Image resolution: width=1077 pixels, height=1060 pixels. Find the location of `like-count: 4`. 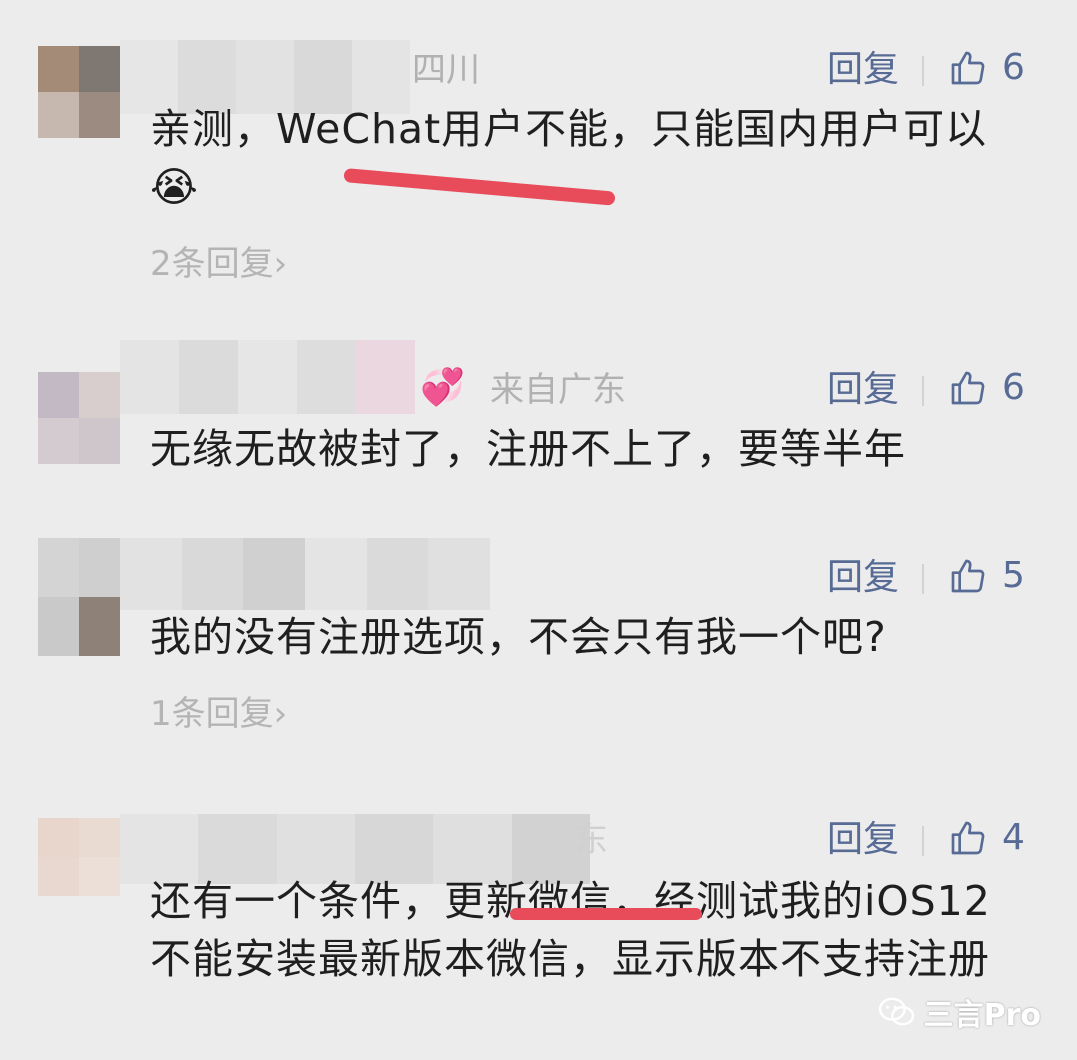

like-count: 4 is located at coordinates (1013, 837).